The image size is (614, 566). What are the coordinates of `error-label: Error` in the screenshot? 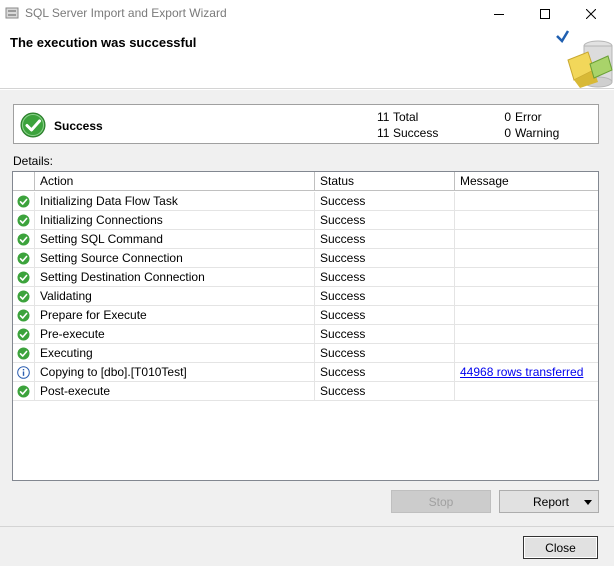 It's located at (528, 117).